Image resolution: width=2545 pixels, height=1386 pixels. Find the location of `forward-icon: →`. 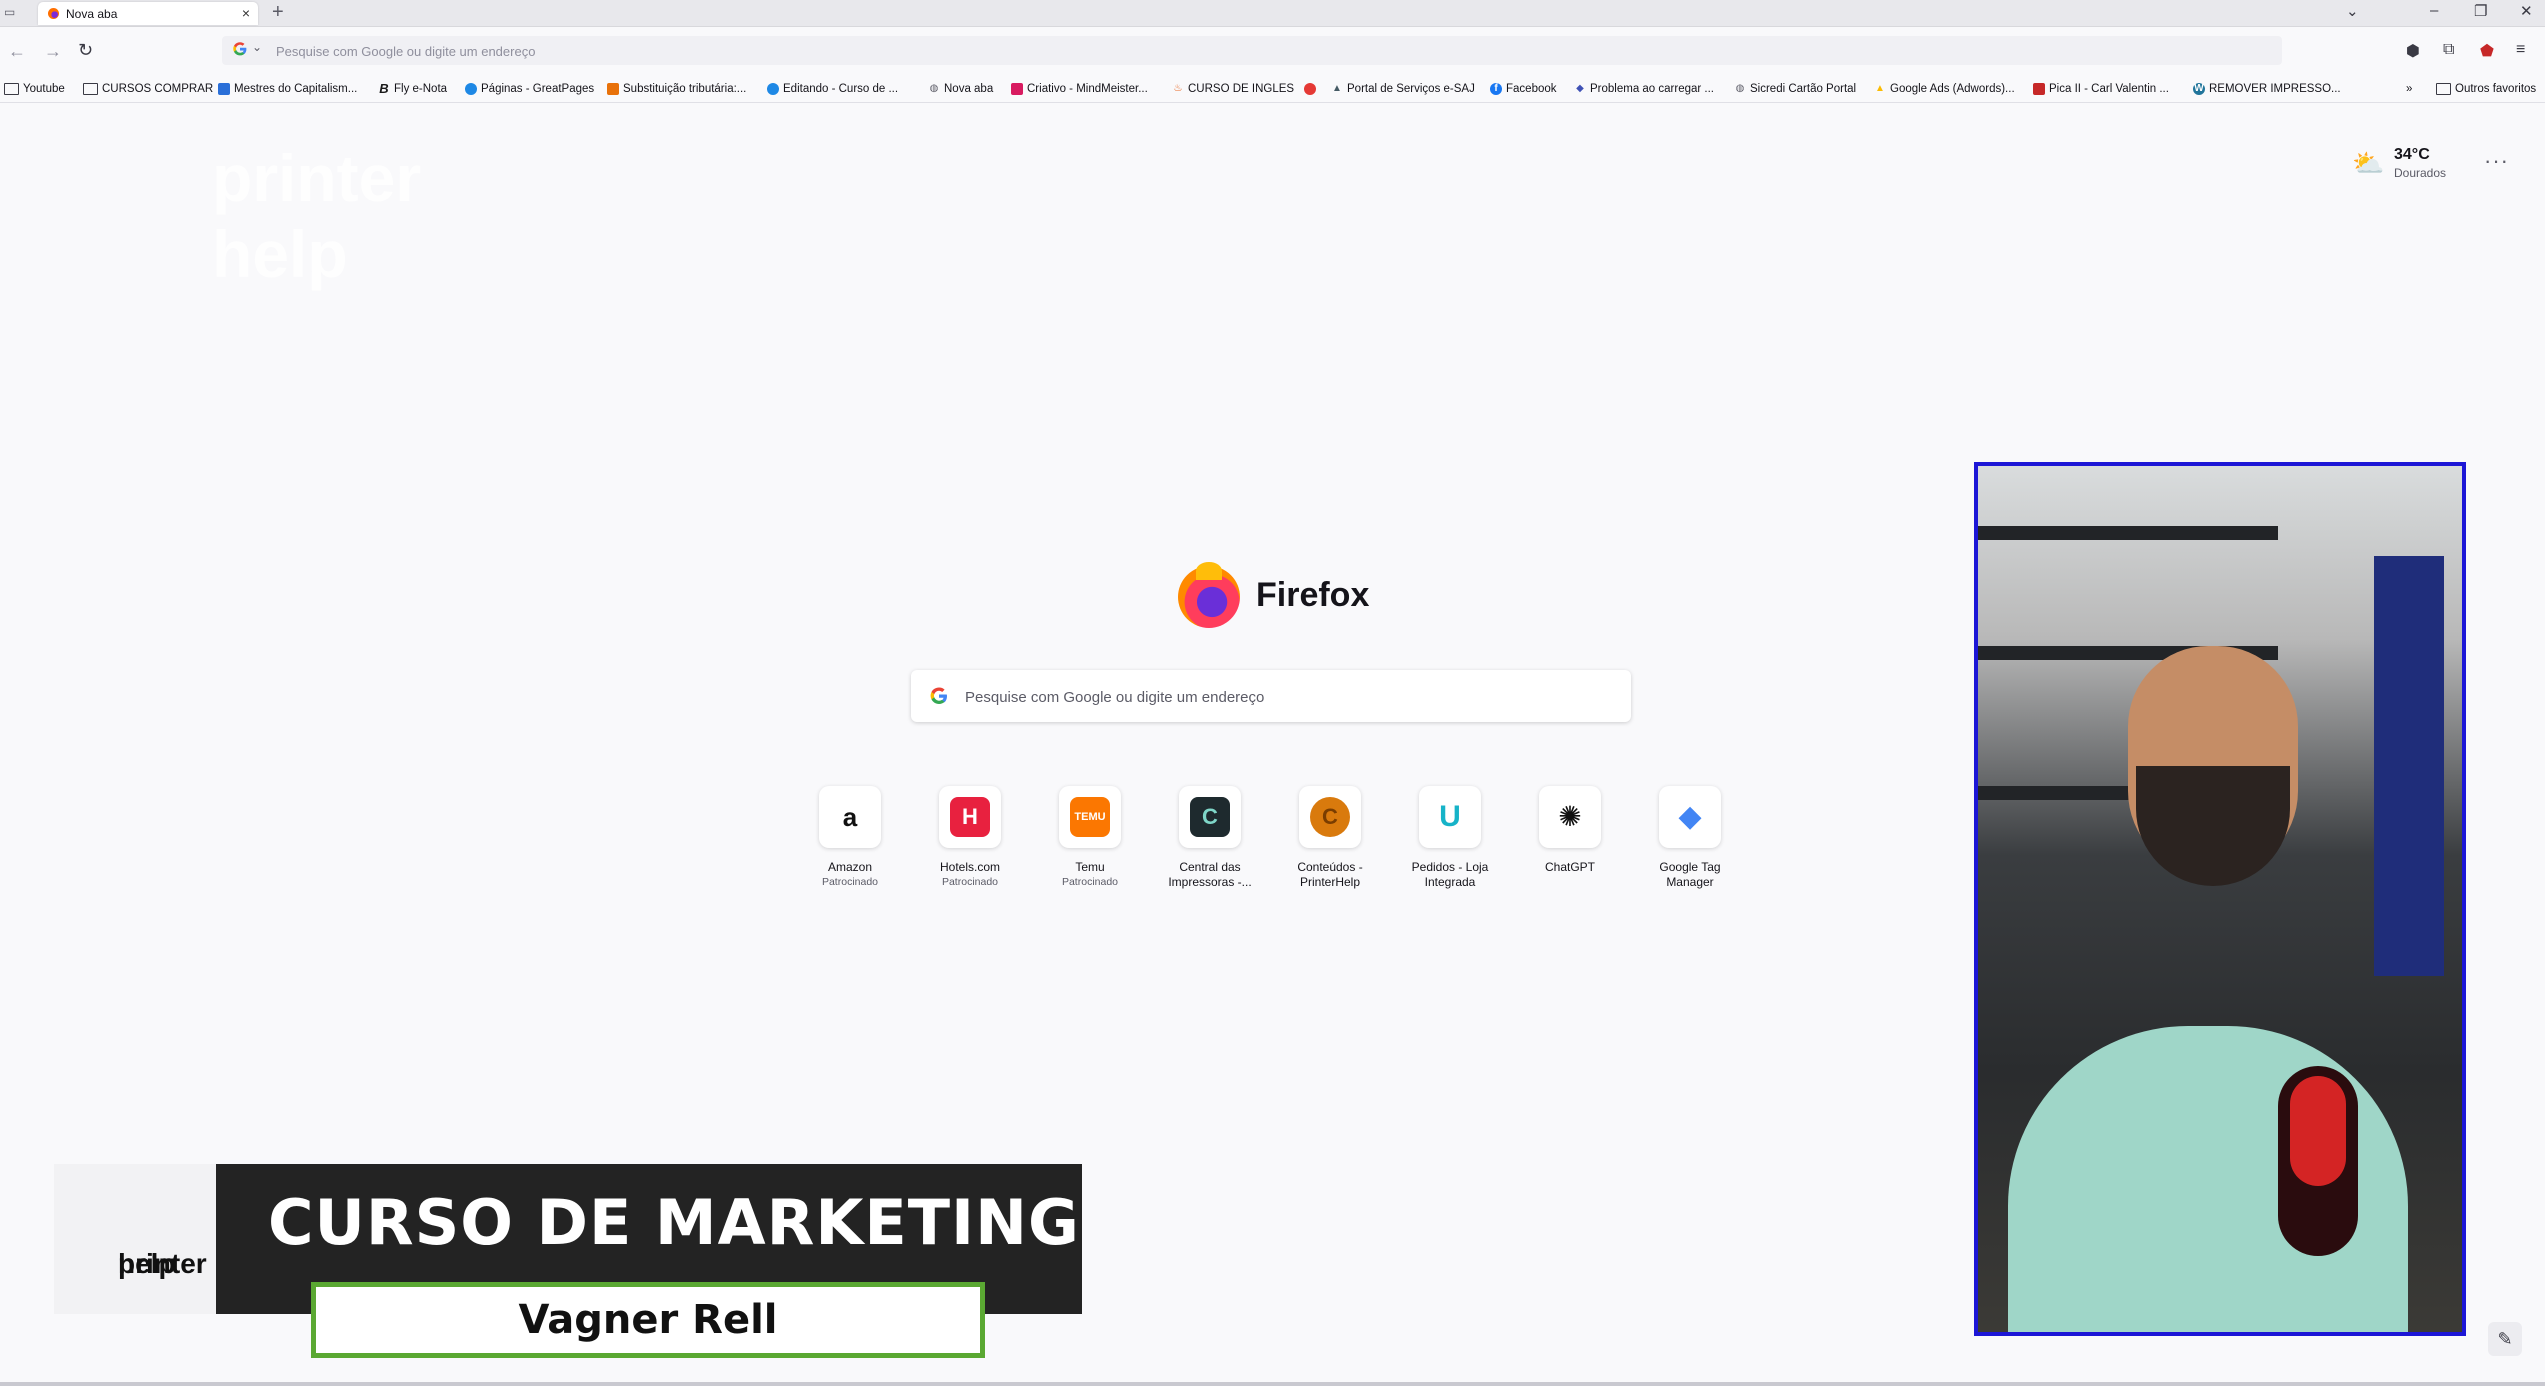

forward-icon: → is located at coordinates (53, 51).